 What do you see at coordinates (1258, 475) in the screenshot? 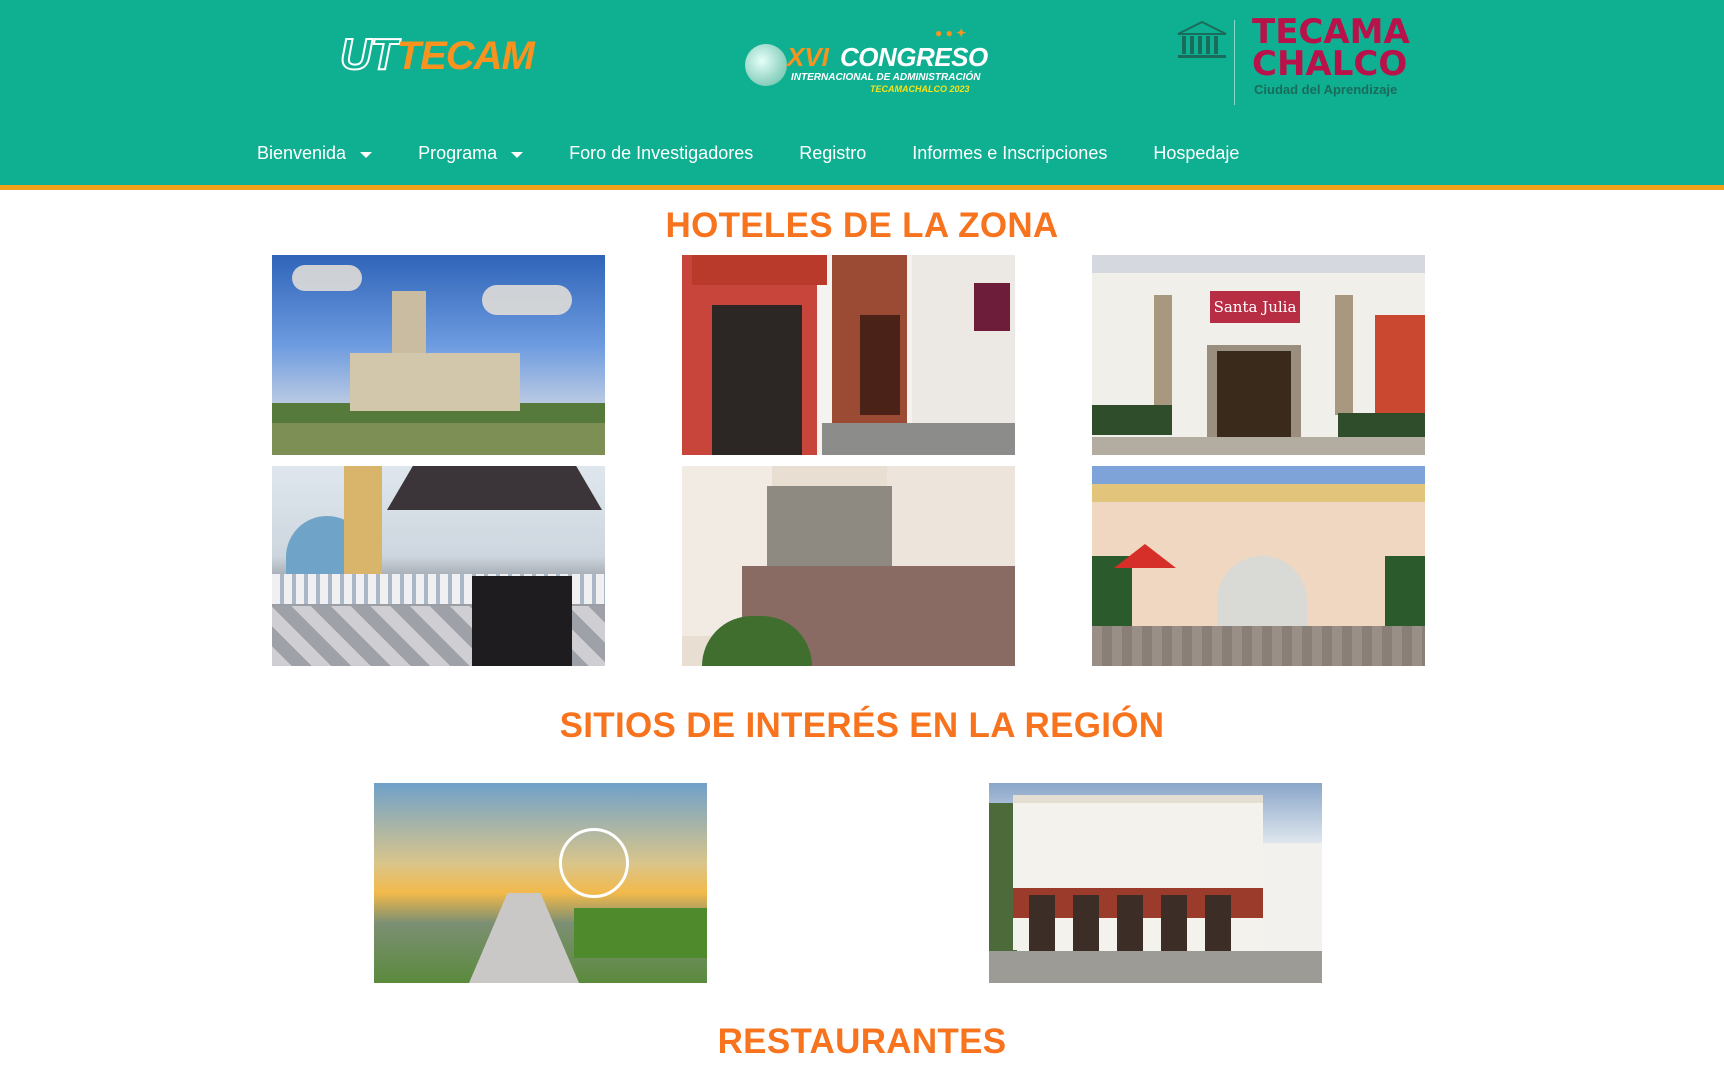
I see `sky-shape` at bounding box center [1258, 475].